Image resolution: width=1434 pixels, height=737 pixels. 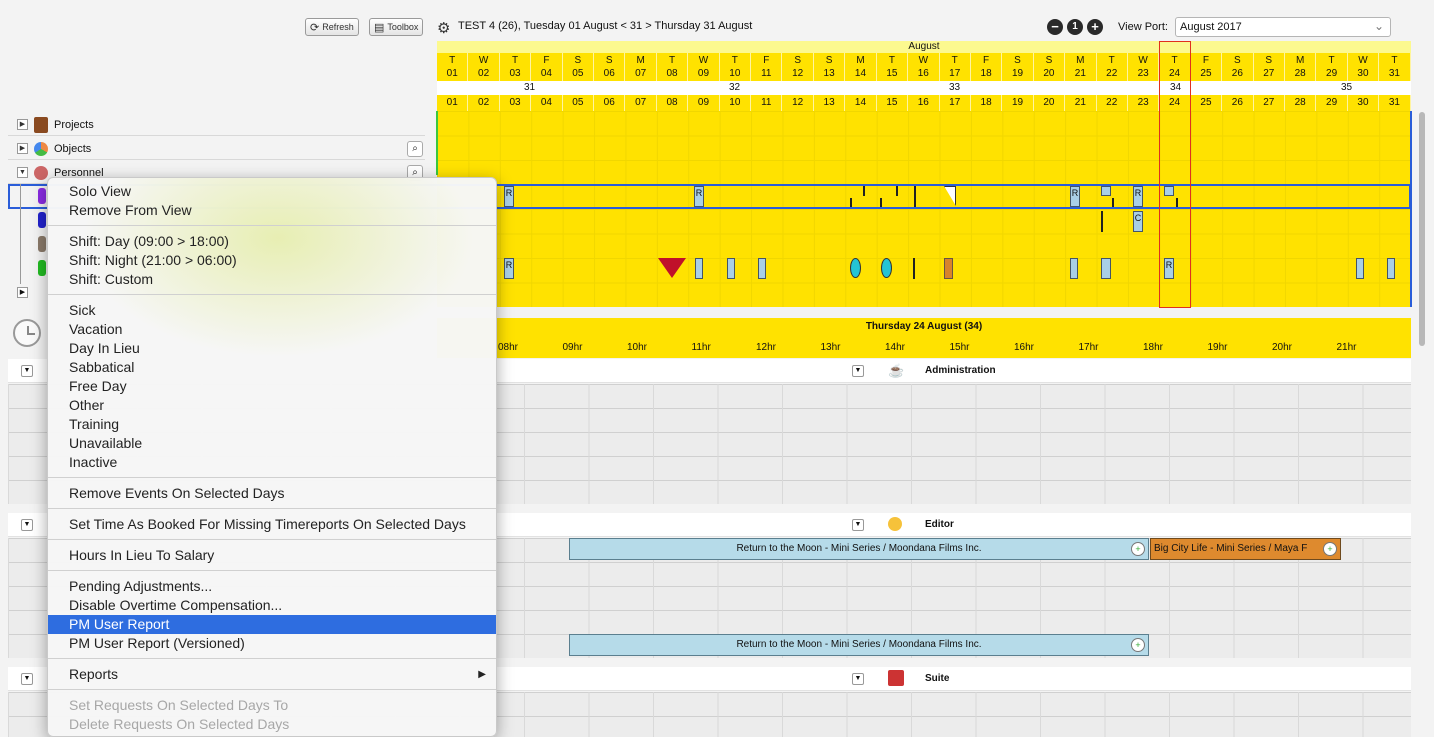 I want to click on day-number: 13, so click(x=830, y=103).